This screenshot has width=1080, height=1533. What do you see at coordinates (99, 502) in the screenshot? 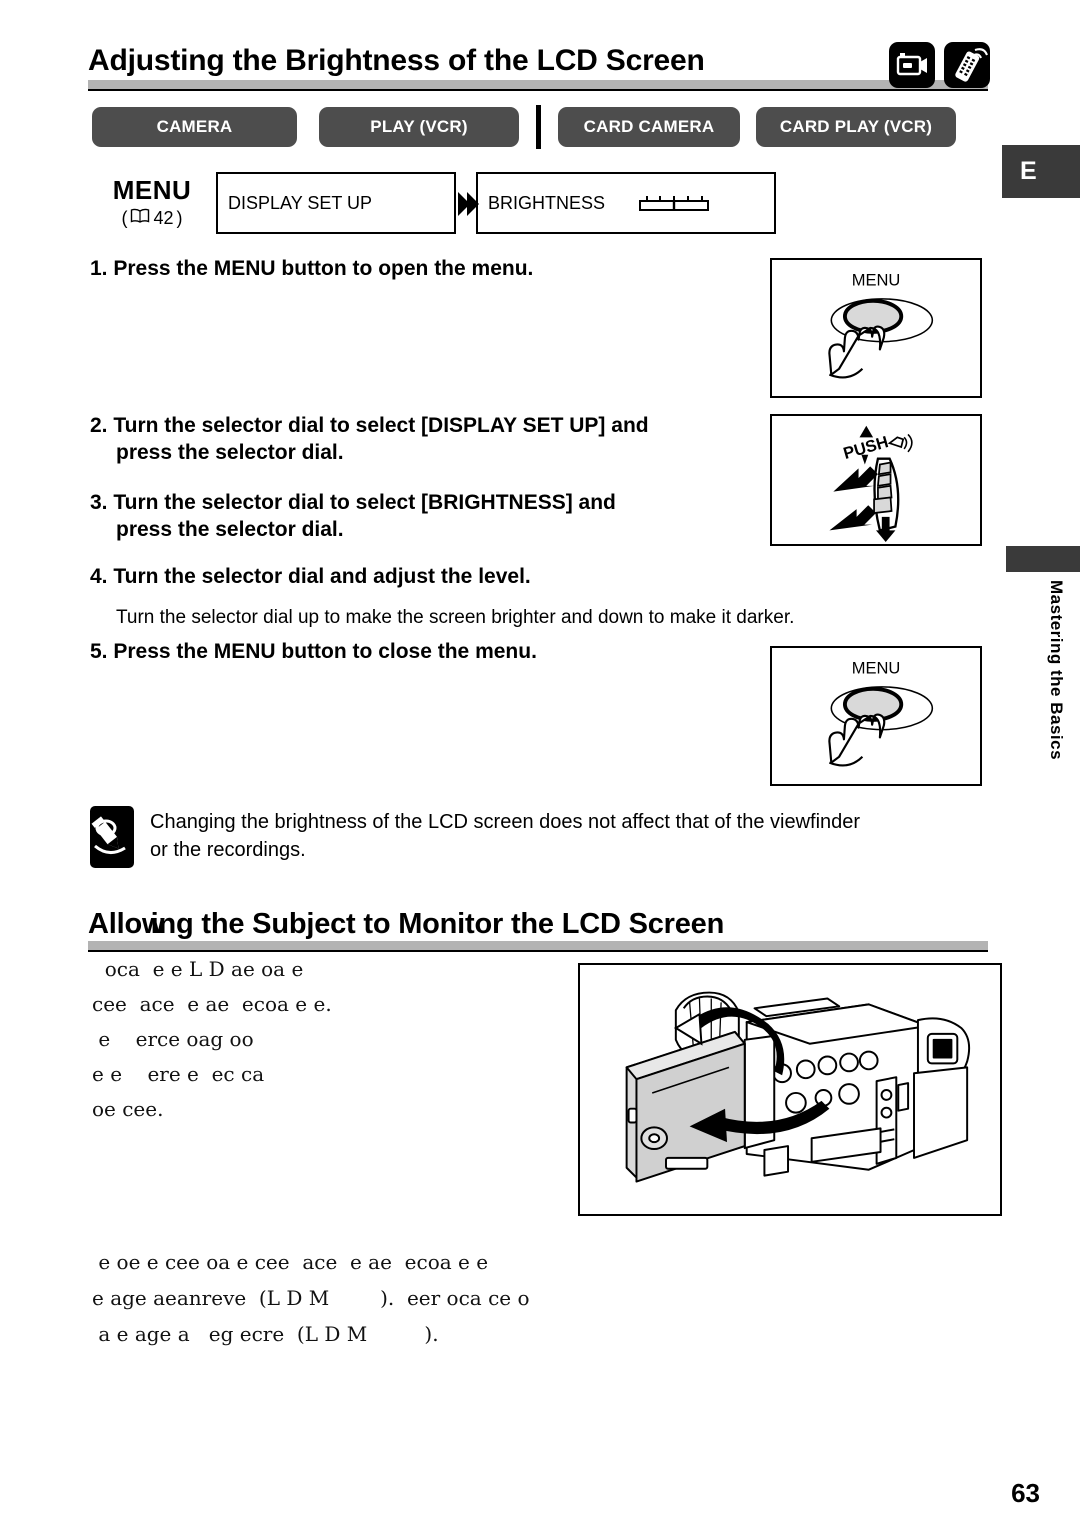
I see `step-number: 3.` at bounding box center [99, 502].